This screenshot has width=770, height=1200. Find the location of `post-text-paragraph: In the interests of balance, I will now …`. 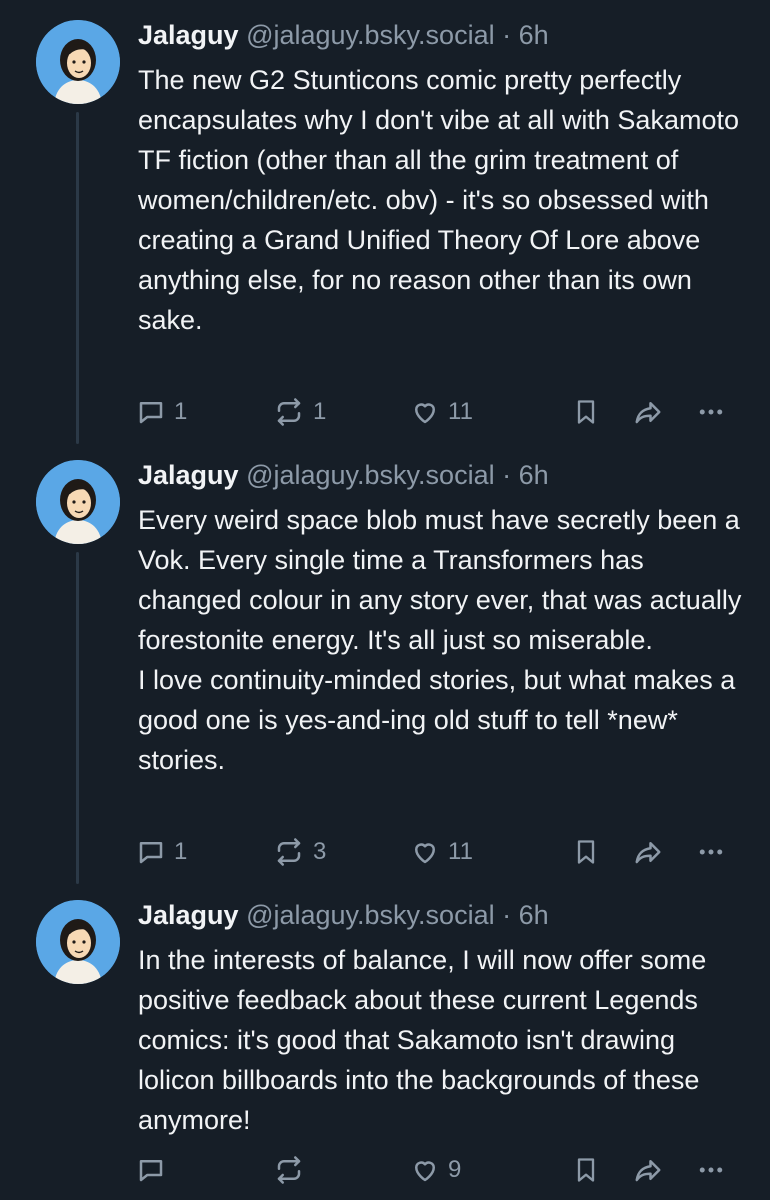

post-text-paragraph: In the interests of balance, I will now … is located at coordinates (422, 1040).